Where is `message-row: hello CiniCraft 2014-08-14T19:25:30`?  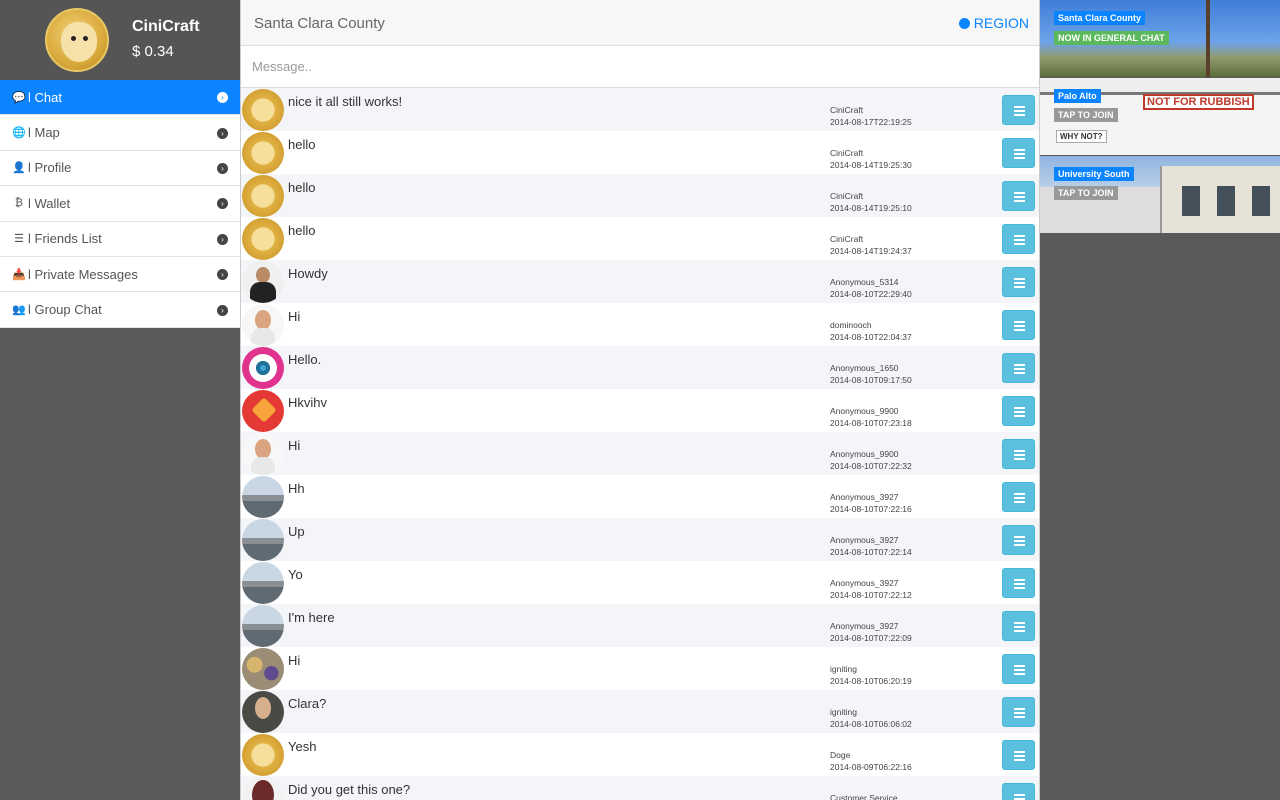 message-row: hello CiniCraft 2014-08-14T19:25:30 is located at coordinates (640, 152).